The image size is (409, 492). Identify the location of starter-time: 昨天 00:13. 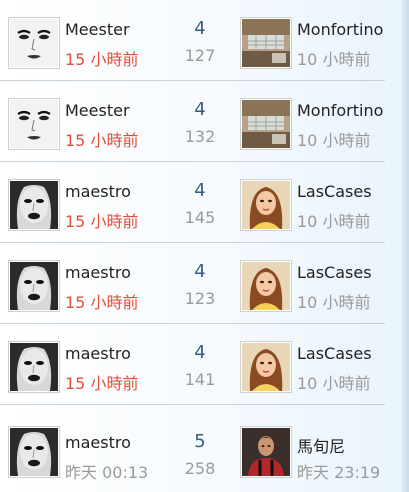
(107, 472).